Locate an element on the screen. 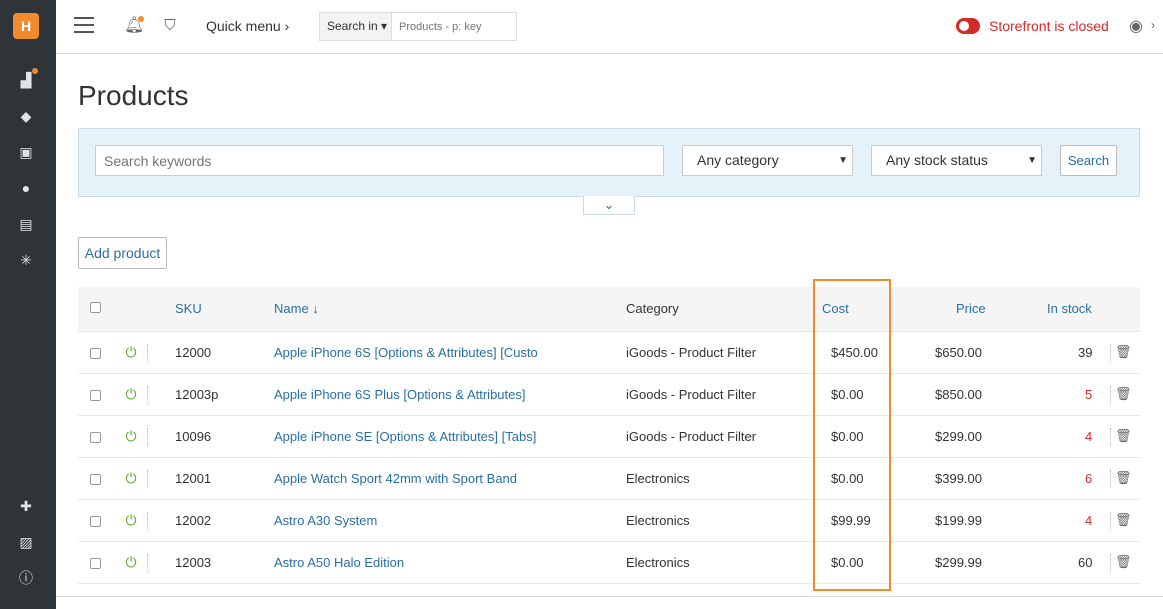 This screenshot has height=609, width=1163. user-icon: ◉ is located at coordinates (1139, 26).